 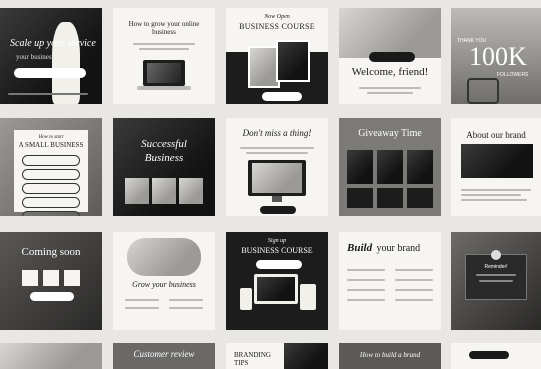 What do you see at coordinates (496, 135) in the screenshot?
I see `tile-title: About our brand` at bounding box center [496, 135].